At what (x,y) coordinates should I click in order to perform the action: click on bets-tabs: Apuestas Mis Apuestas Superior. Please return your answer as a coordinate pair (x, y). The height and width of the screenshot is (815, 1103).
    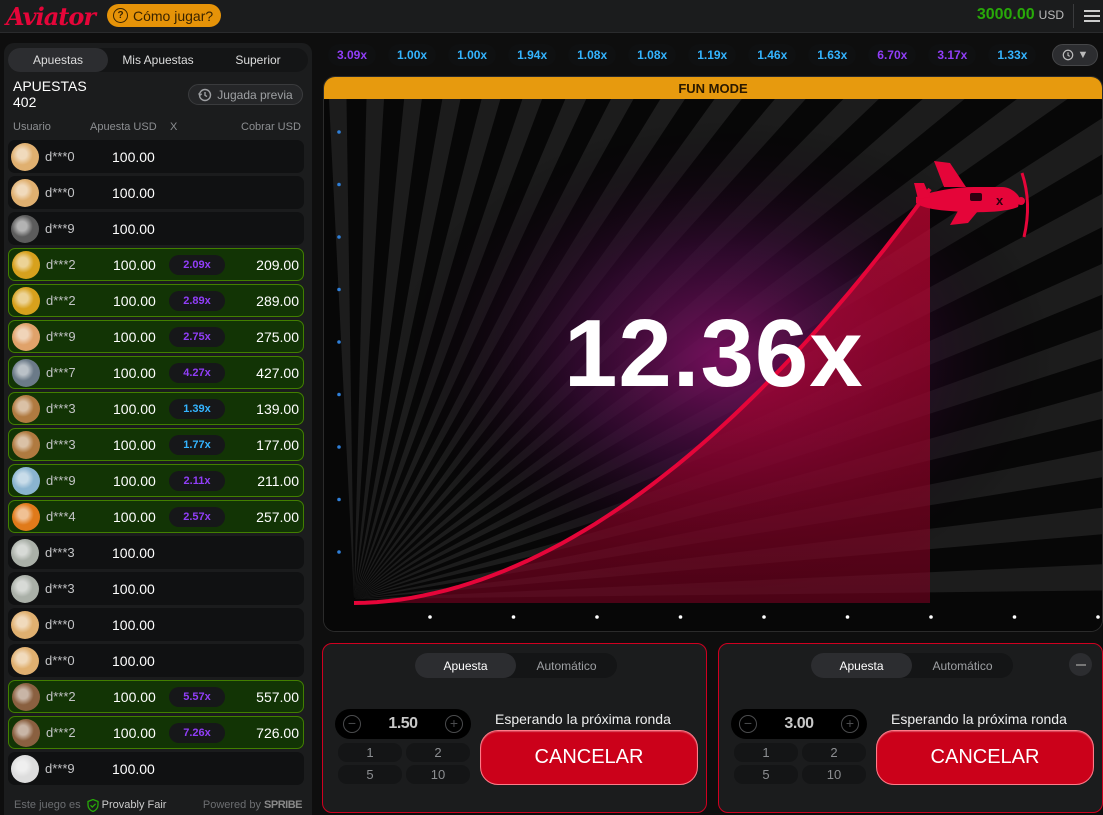
    Looking at the image, I should click on (158, 60).